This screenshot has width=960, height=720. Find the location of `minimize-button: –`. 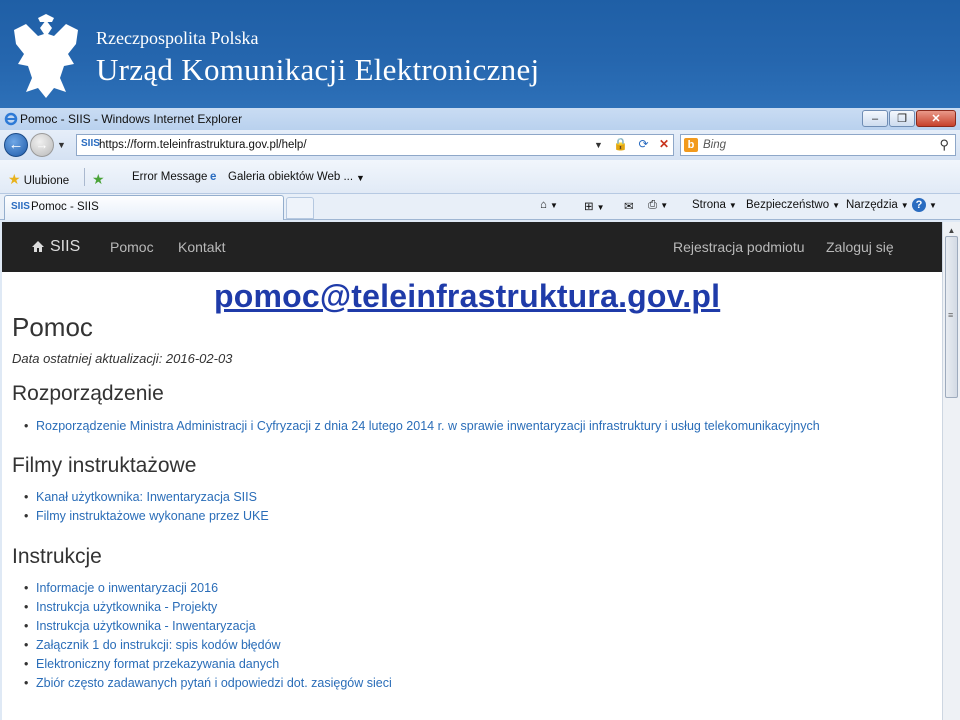

minimize-button: – is located at coordinates (875, 118).